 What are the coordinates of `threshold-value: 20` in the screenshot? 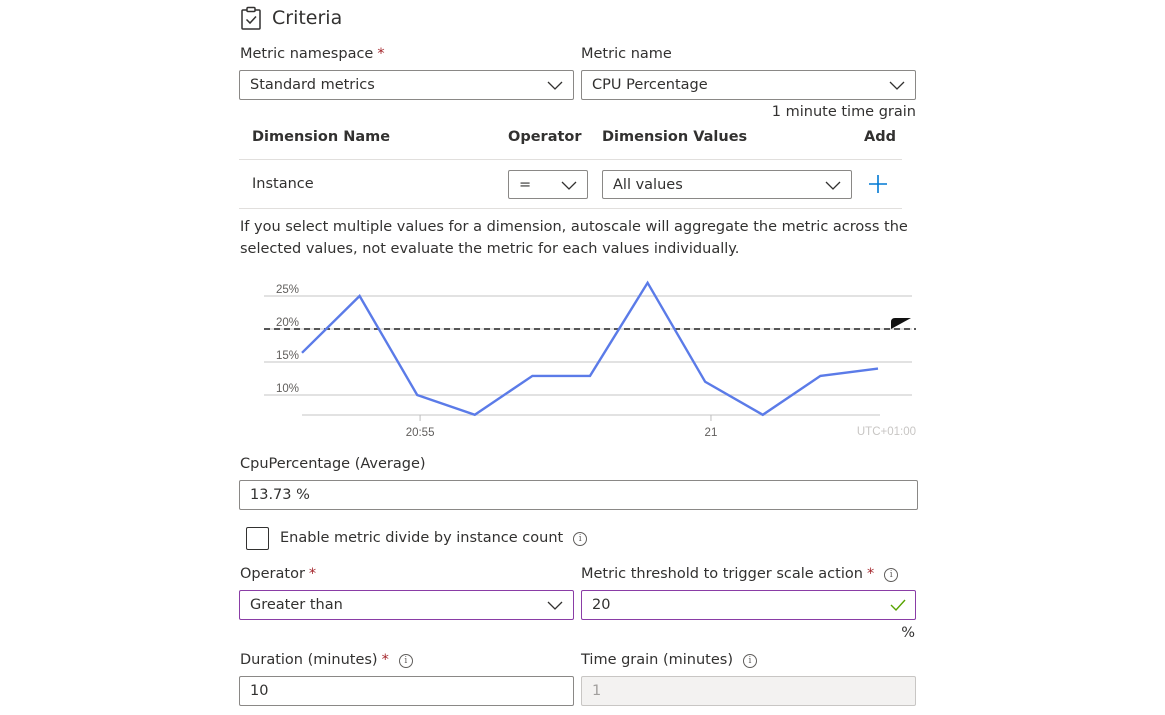 It's located at (601, 605).